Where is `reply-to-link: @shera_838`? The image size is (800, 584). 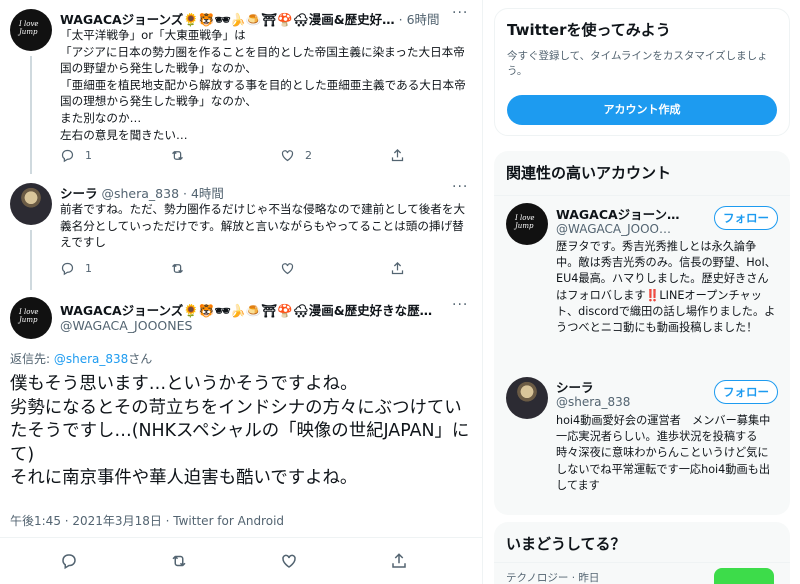
reply-to-link: @shera_838 is located at coordinates (91, 359).